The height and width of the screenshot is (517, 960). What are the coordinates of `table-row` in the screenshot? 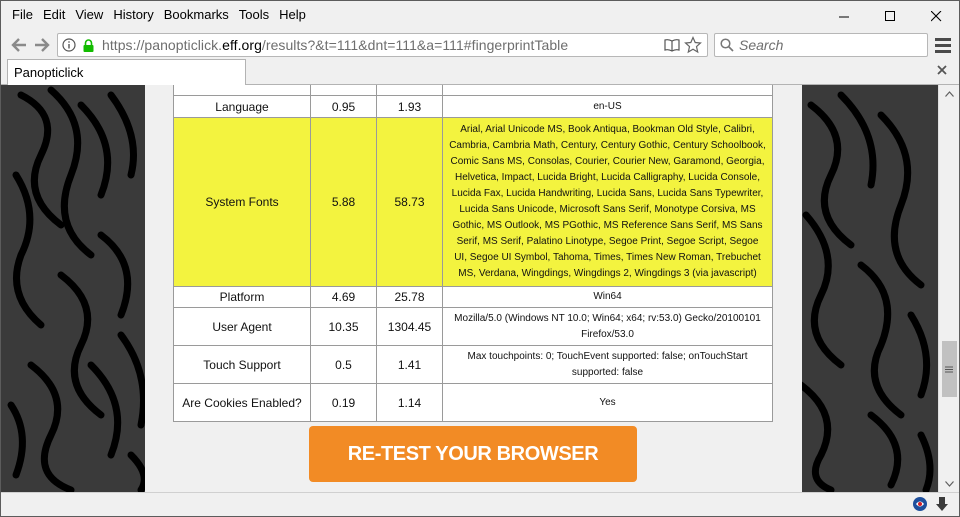 It's located at (473, 90).